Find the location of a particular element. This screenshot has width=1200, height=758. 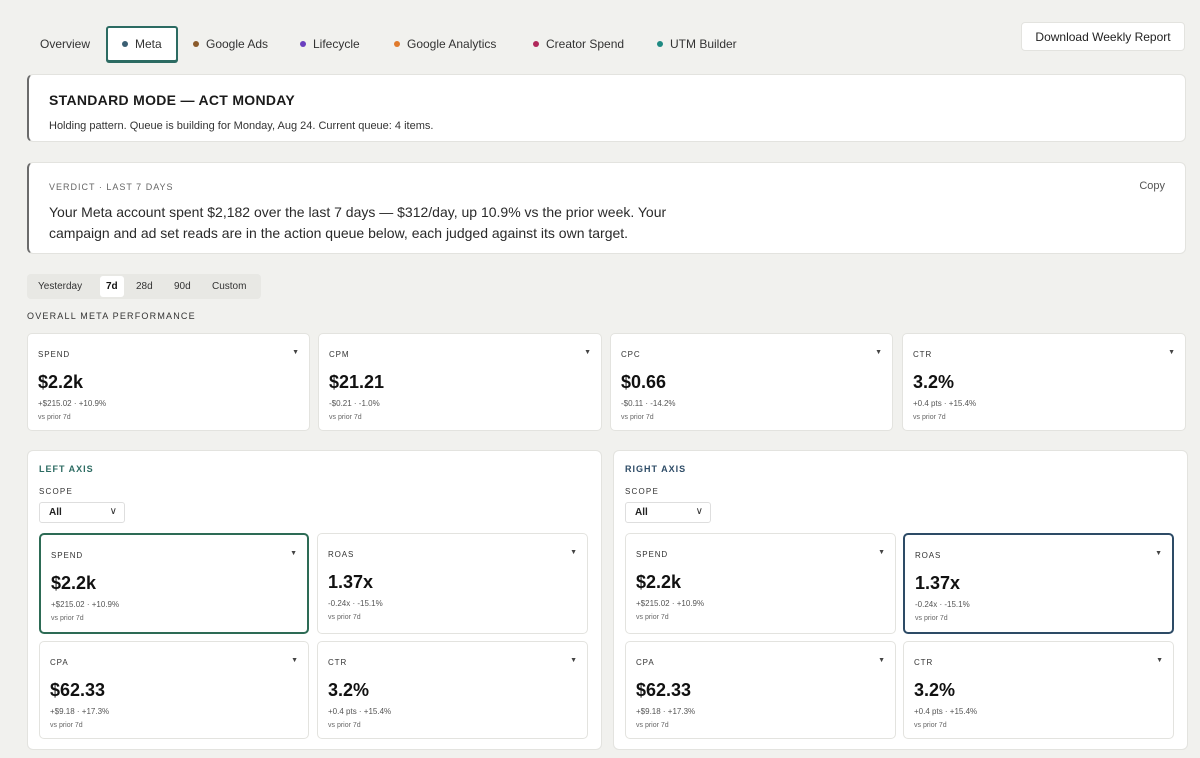

download-weekly-report-button: Download Weekly Report is located at coordinates (1103, 36).